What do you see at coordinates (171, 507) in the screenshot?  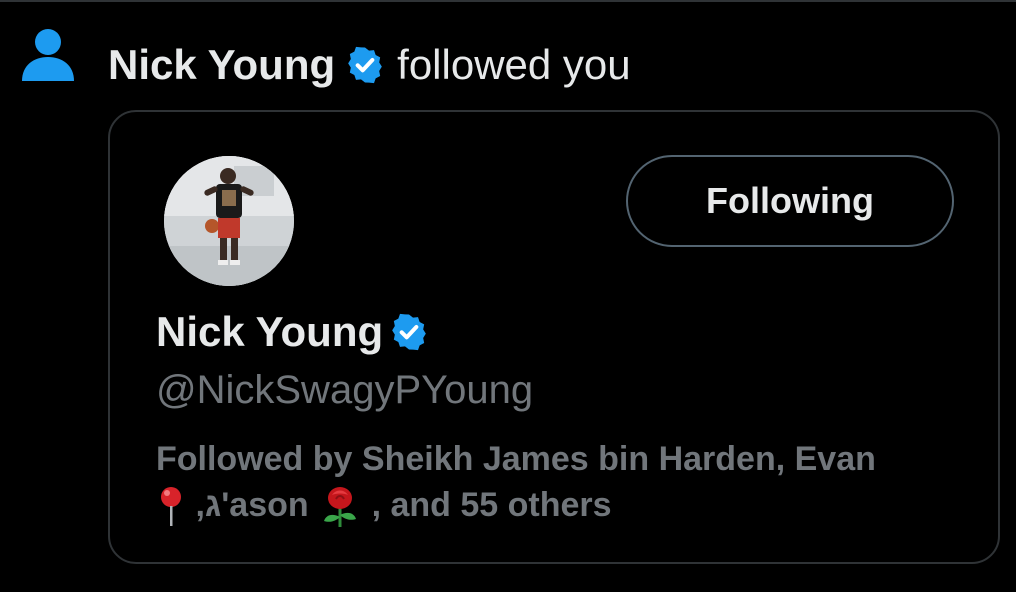 I see `pushpin-emoji-icon` at bounding box center [171, 507].